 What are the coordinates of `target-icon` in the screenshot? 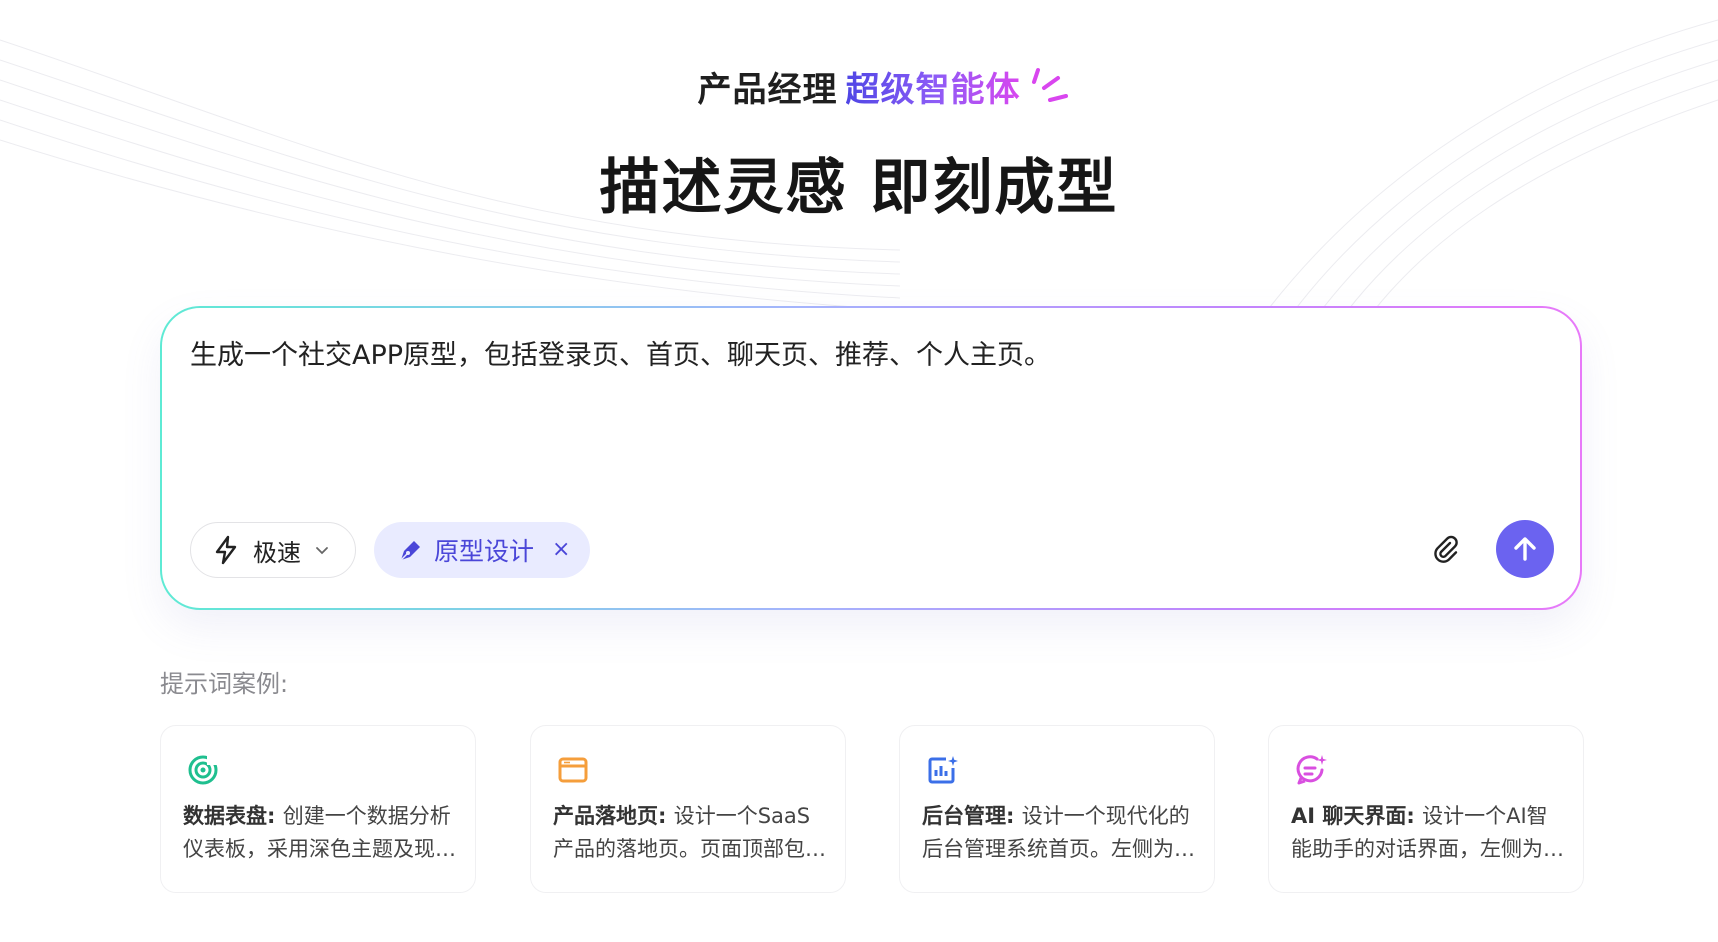 It's located at (203, 770).